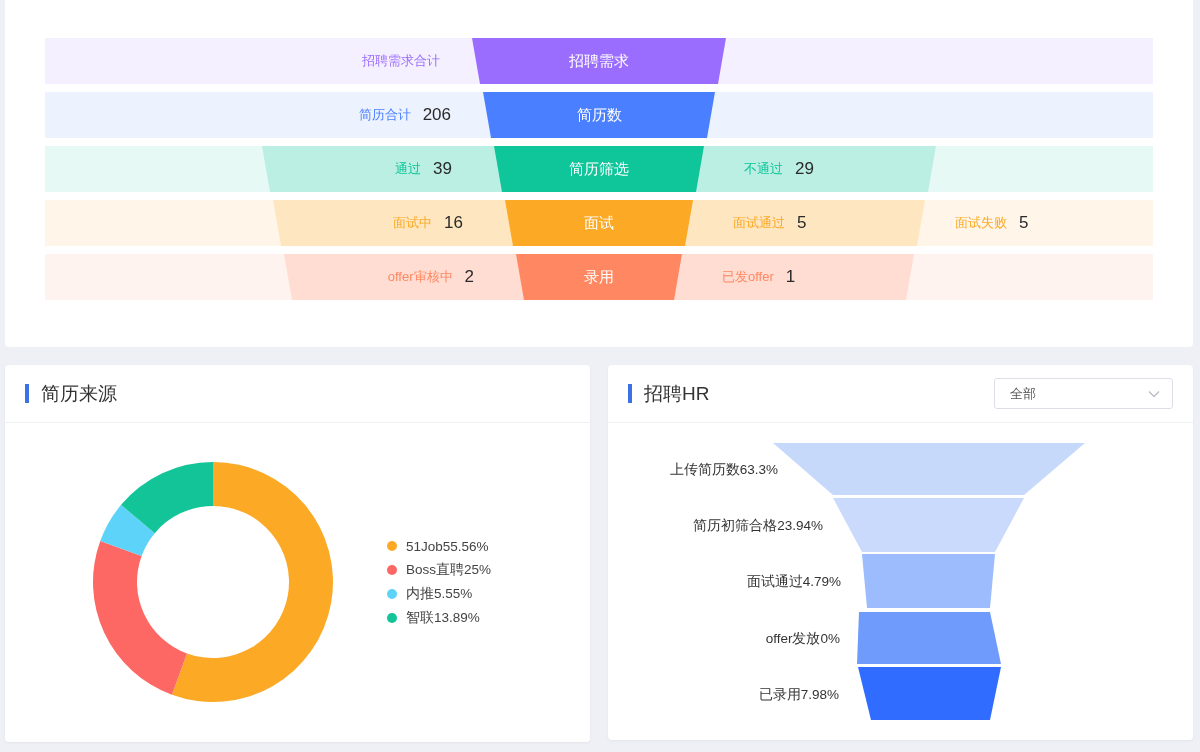 This screenshot has height=752, width=1200. What do you see at coordinates (1154, 393) in the screenshot?
I see `chevron-down-icon` at bounding box center [1154, 393].